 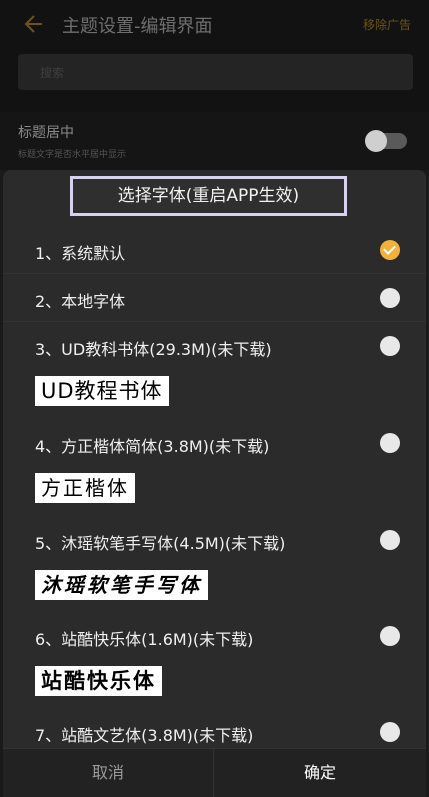 What do you see at coordinates (160, 543) in the screenshot?
I see `font-option-label: 5、沐瑶软笔手写体(4.5M)(未下载)` at bounding box center [160, 543].